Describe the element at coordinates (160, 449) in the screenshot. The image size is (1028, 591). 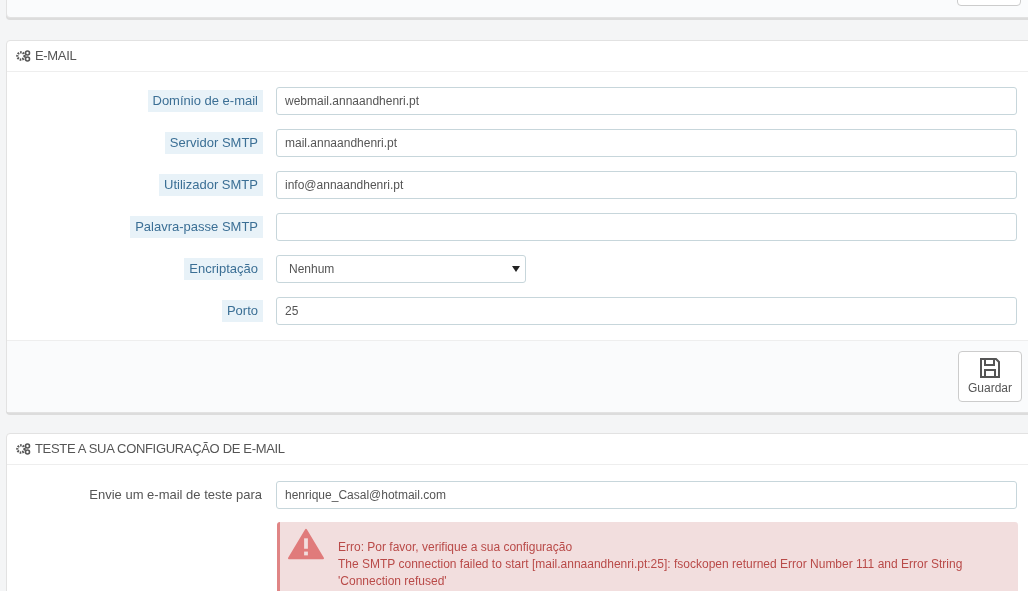
I see `panel-title: TESTE A SUA CONFIGURAÇÃO DE E-MAIL` at that location.